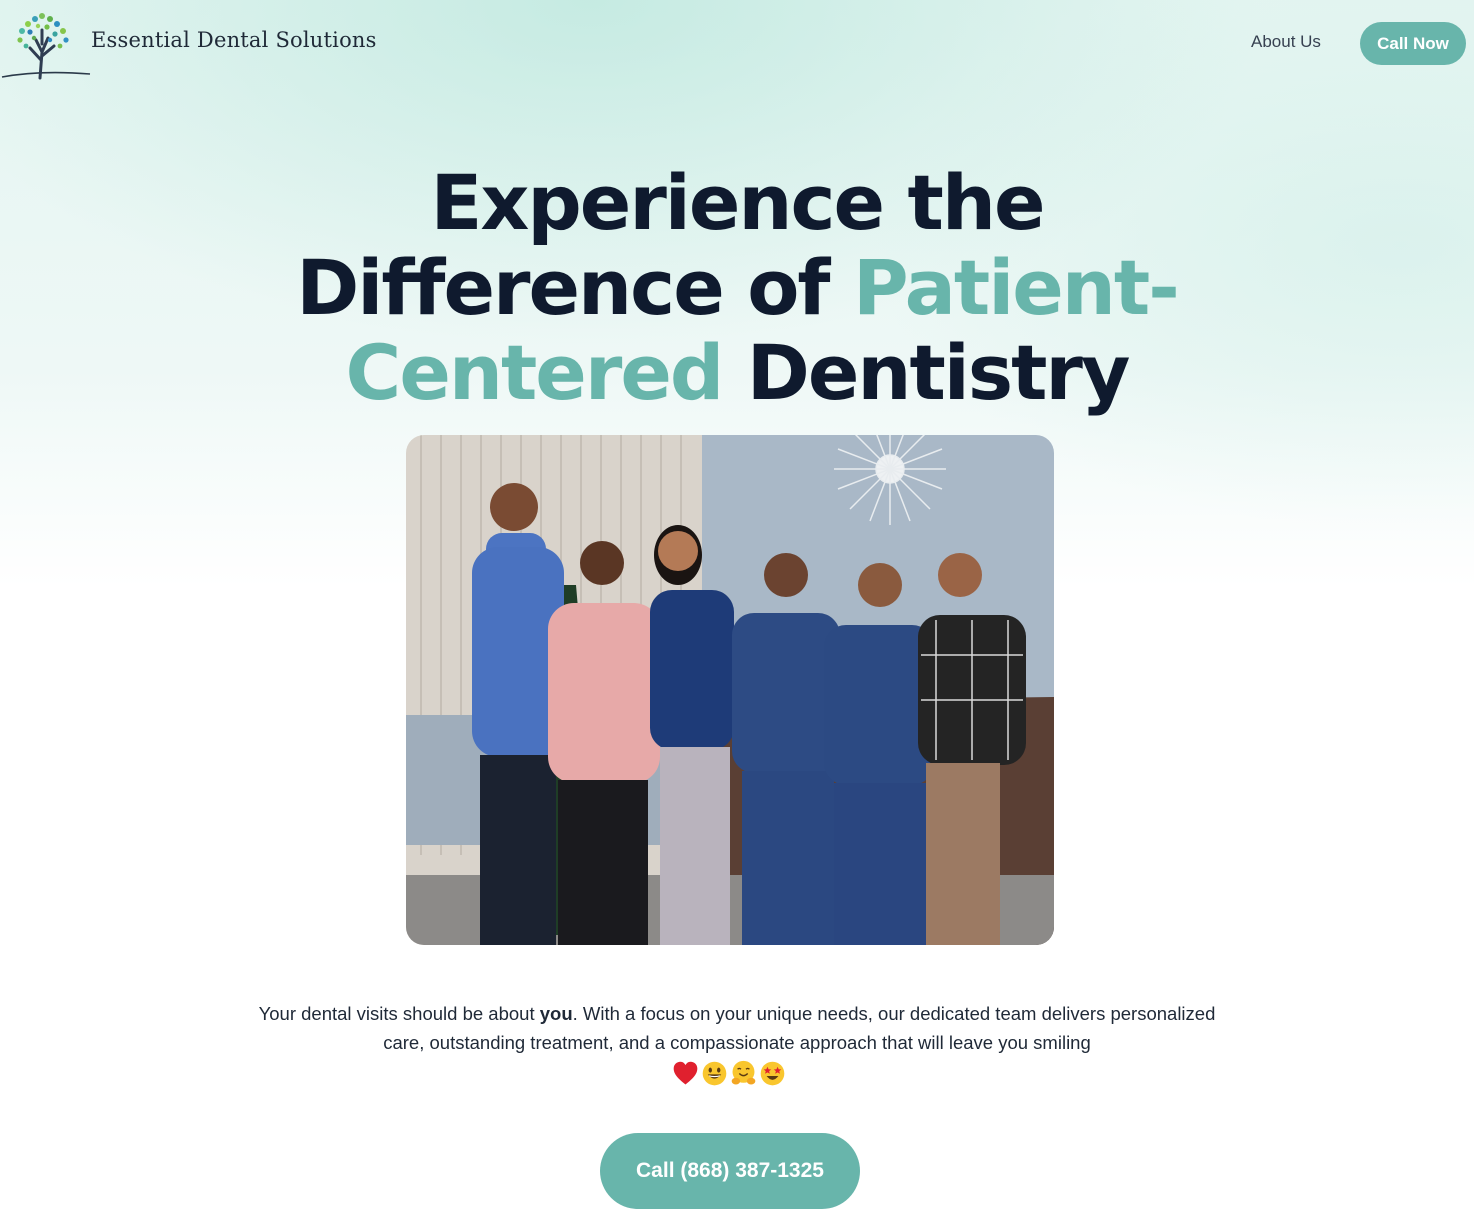 Image resolution: width=1474 pixels, height=1224 pixels. I want to click on nav-about-us-link: About Us, so click(1286, 42).